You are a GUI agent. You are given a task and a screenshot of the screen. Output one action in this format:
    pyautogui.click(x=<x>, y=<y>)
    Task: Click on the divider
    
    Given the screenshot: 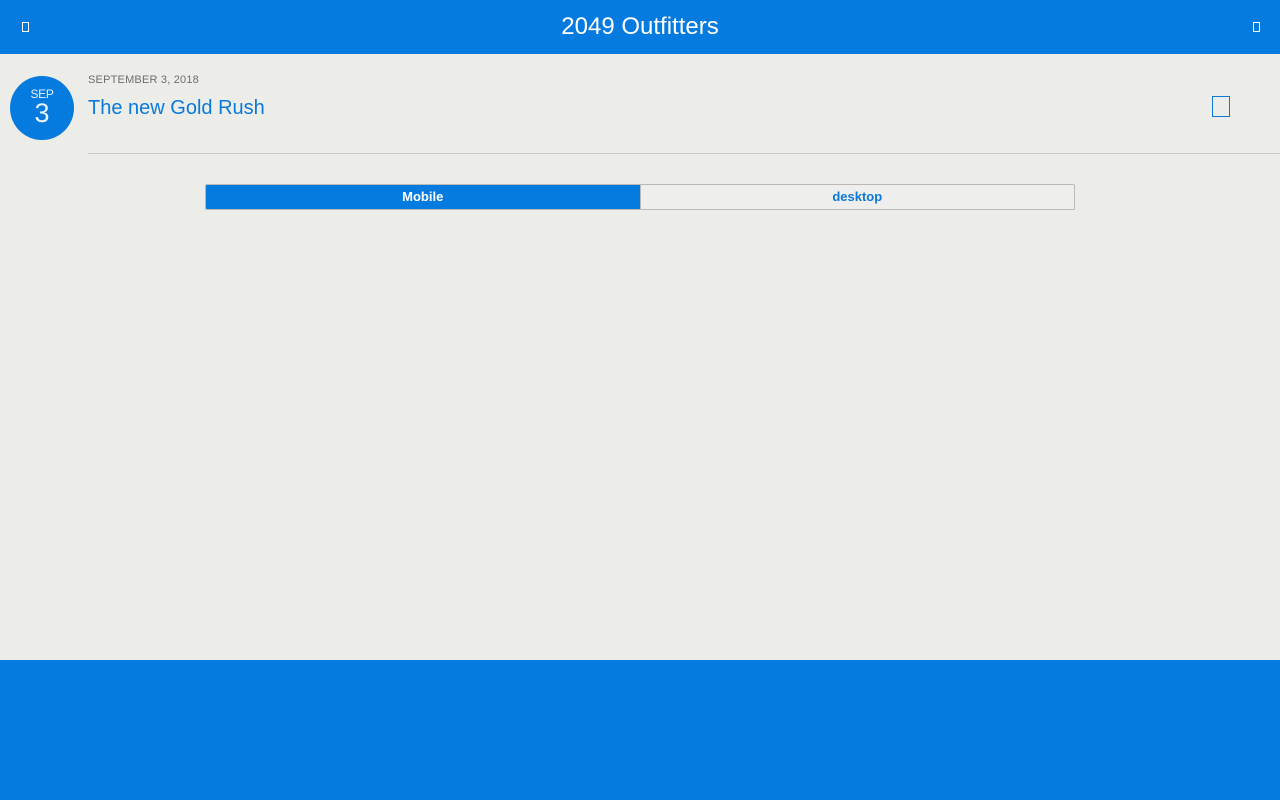 What is the action you would take?
    pyautogui.click(x=684, y=153)
    